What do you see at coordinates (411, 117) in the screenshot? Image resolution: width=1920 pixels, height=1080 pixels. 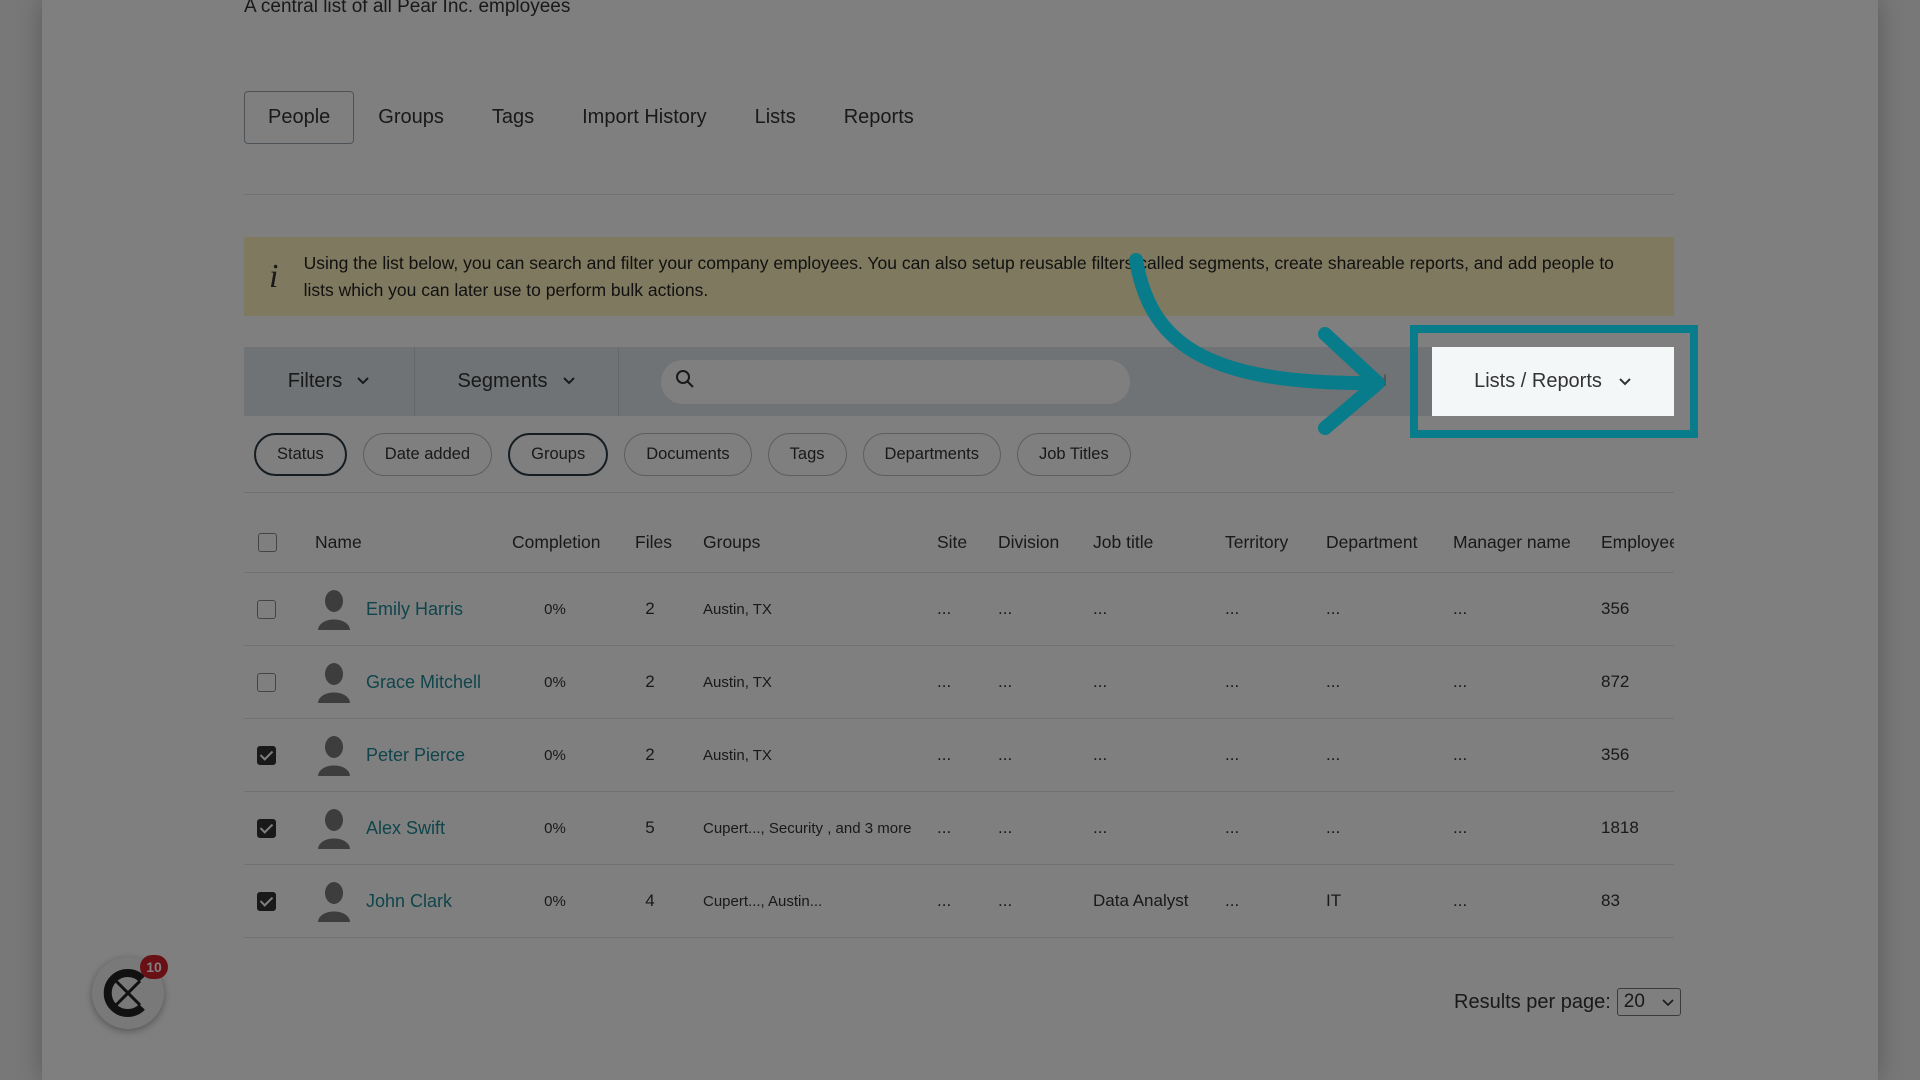 I see `tab-groups: Groups` at bounding box center [411, 117].